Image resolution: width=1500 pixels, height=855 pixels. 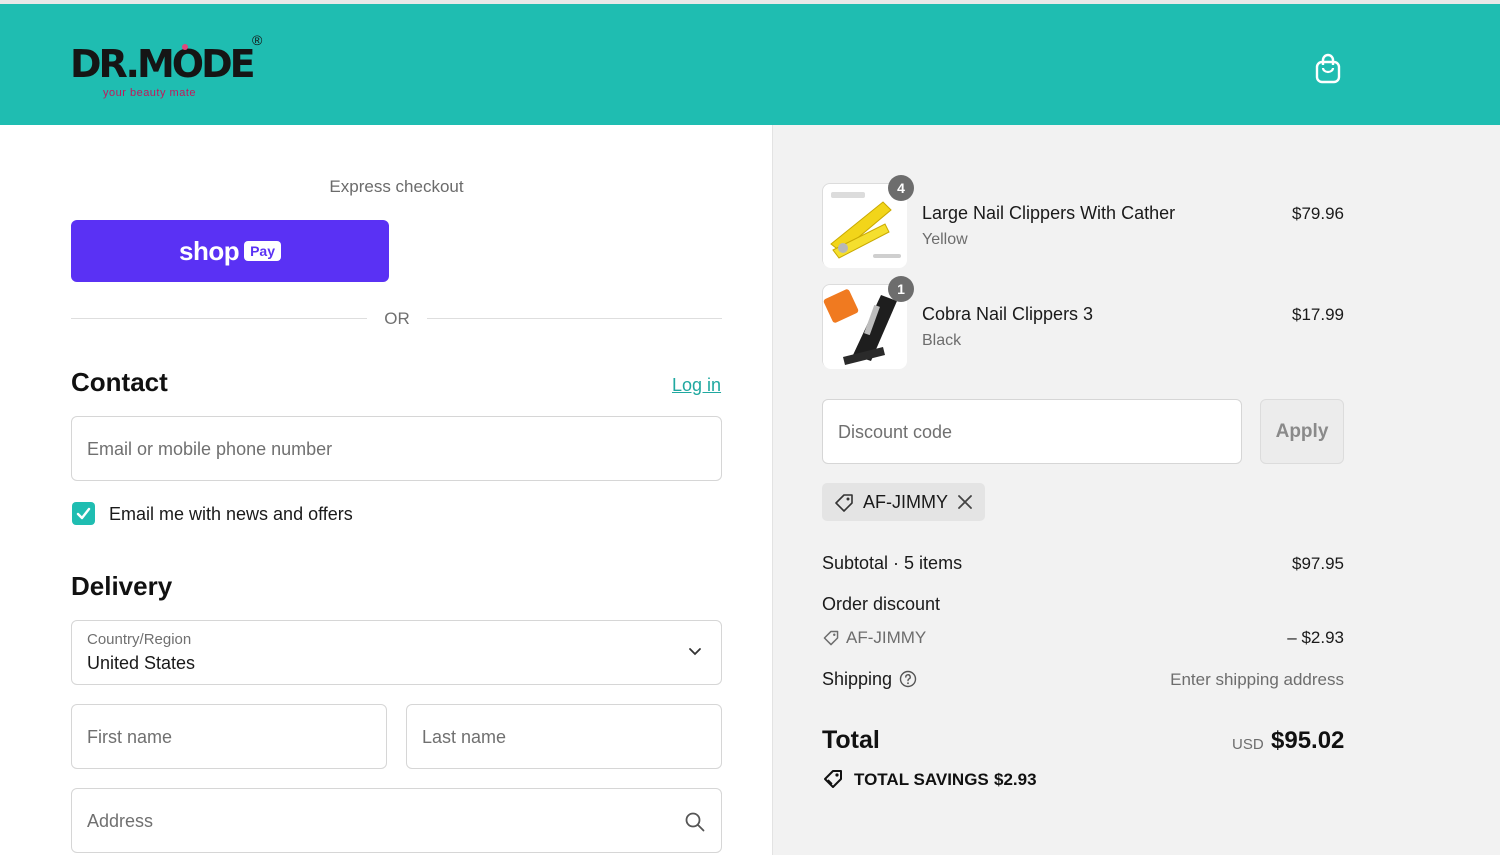 I want to click on last-name-placeholder: Last name, so click(x=464, y=737).